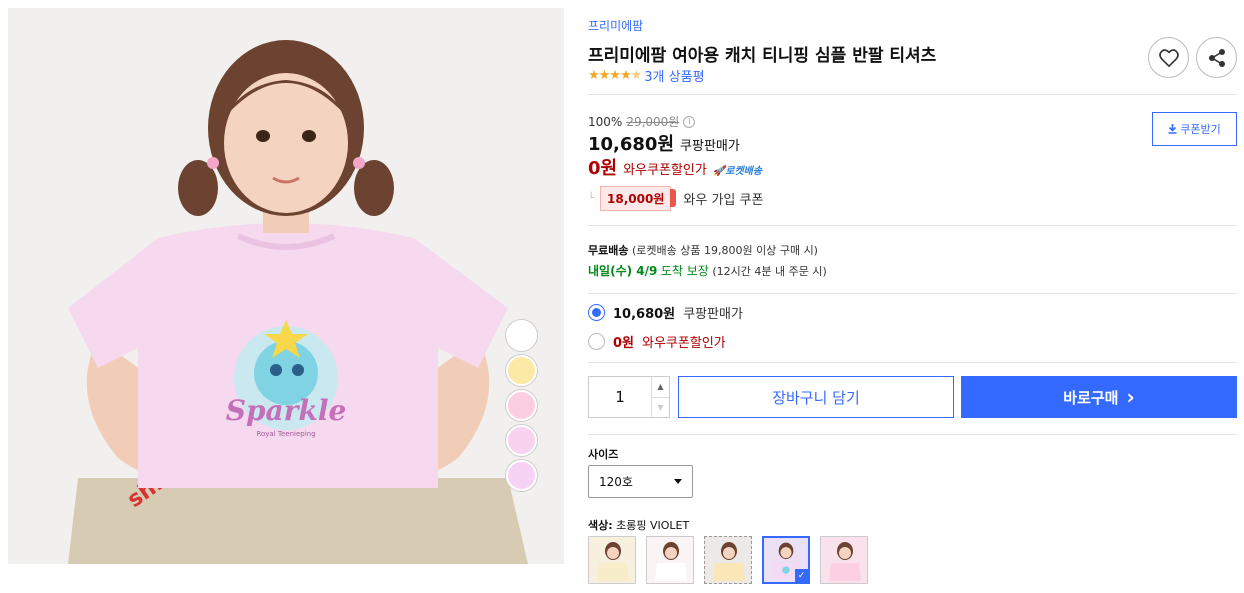 The width and height of the screenshot is (1244, 593). Describe the element at coordinates (723, 200) in the screenshot. I see `coupon-description: 와우 가입 쿠폰` at that location.